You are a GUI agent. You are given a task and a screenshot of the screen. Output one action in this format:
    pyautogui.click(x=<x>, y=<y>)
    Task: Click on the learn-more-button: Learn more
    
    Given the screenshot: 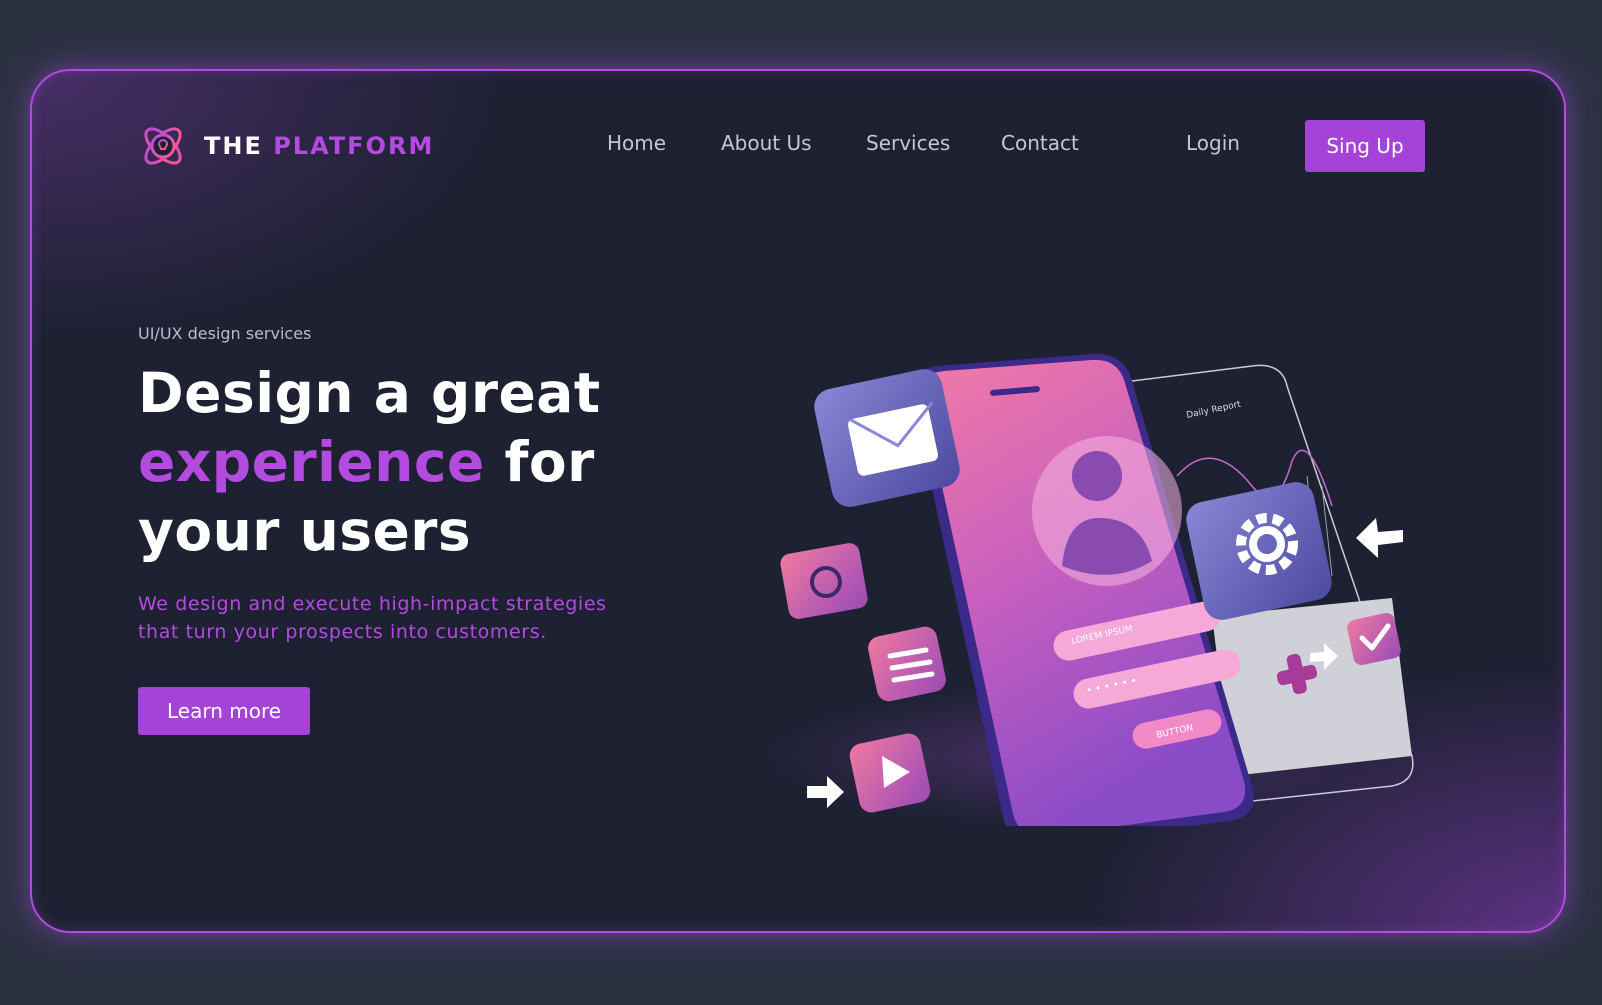 What is the action you would take?
    pyautogui.click(x=224, y=711)
    